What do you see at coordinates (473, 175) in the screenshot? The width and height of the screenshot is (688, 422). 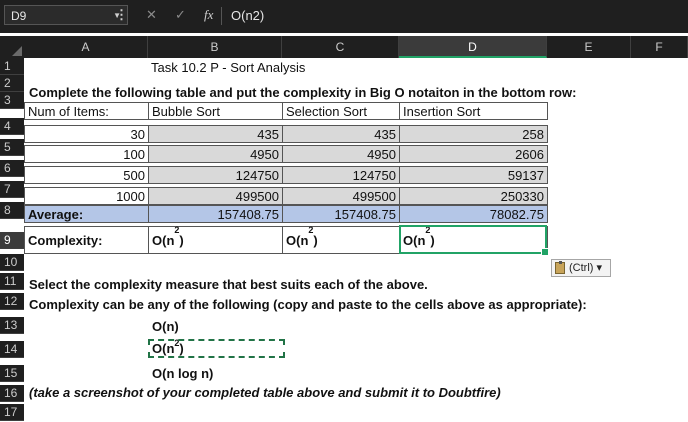 I see `cell-d6: 59137` at bounding box center [473, 175].